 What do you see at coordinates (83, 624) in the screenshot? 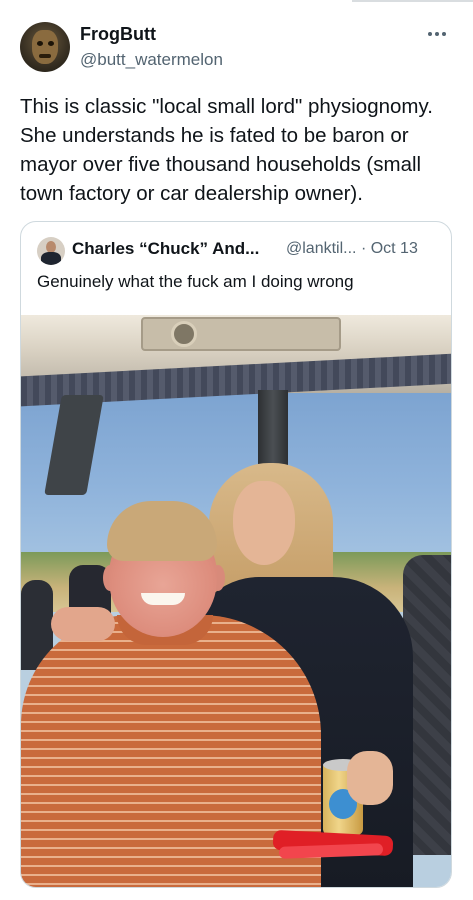
I see `photo-hand-on-shoulder` at bounding box center [83, 624].